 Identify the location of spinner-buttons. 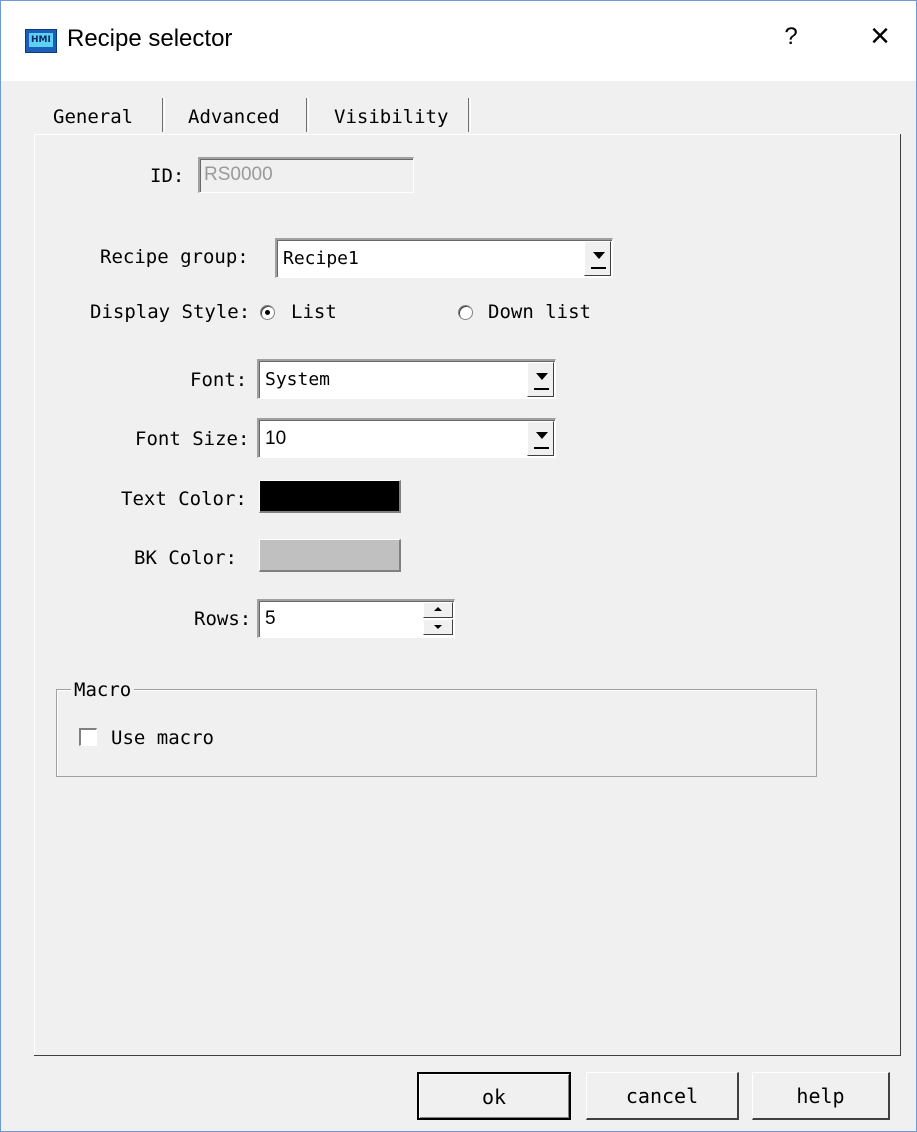
(438, 619).